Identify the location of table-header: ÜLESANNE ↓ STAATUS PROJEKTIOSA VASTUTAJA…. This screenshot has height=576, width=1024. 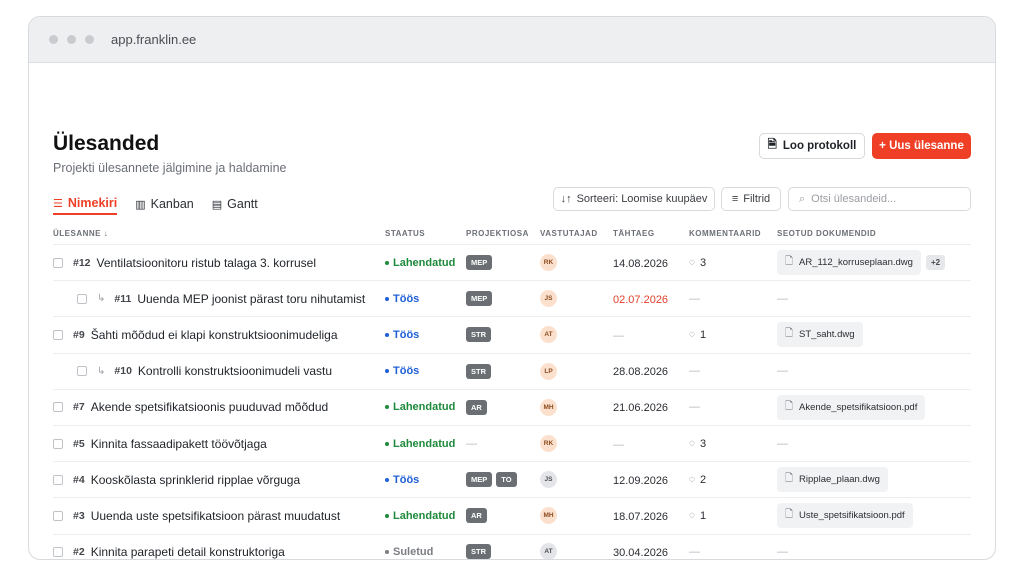
(512, 233).